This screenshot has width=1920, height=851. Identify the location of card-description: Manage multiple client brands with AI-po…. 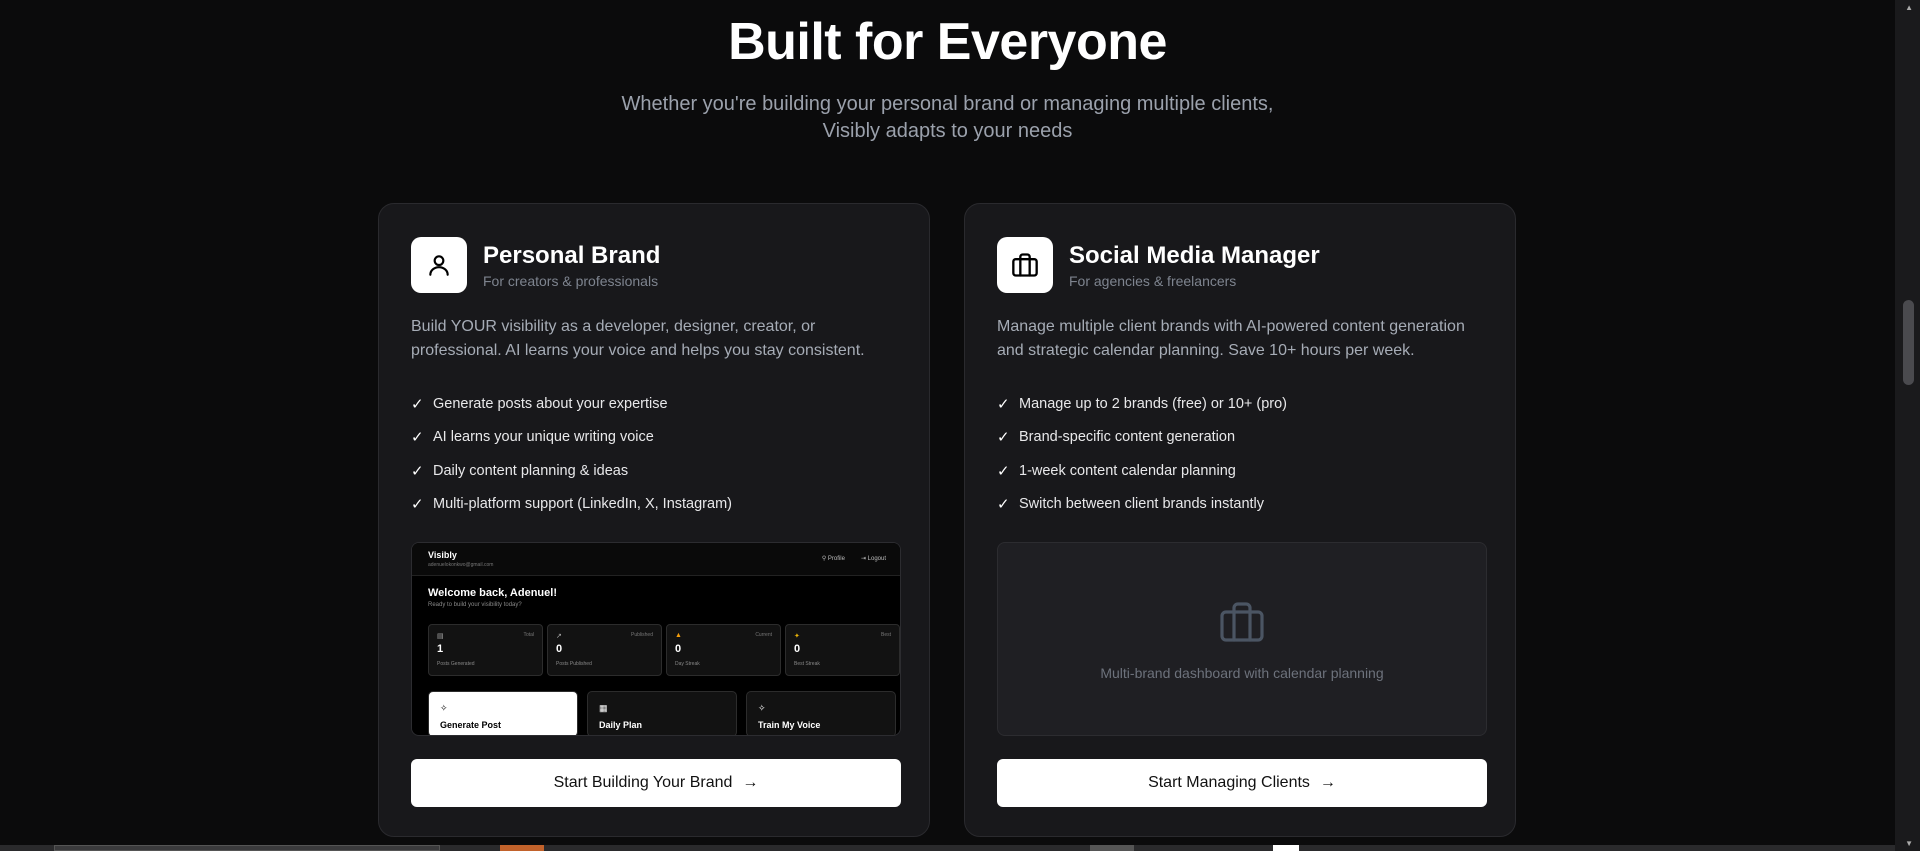
(1231, 338).